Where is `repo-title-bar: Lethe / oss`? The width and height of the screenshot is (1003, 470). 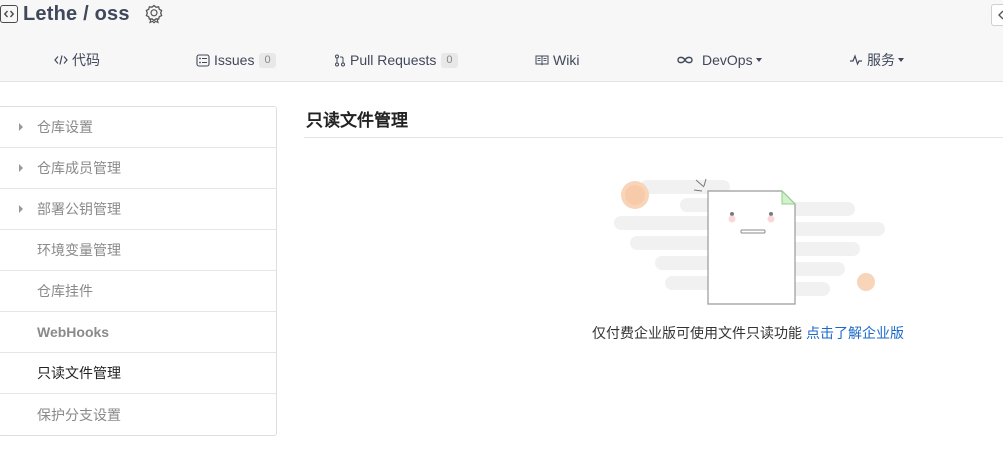
repo-title-bar: Lethe / oss is located at coordinates (82, 14).